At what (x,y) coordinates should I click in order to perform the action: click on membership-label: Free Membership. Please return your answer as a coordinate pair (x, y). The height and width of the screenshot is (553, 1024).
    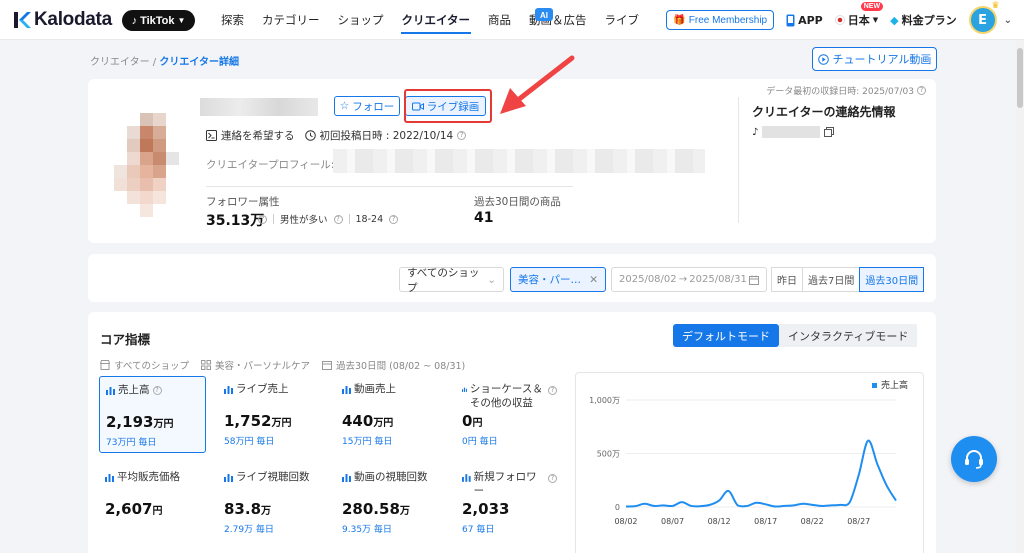
    Looking at the image, I should click on (728, 20).